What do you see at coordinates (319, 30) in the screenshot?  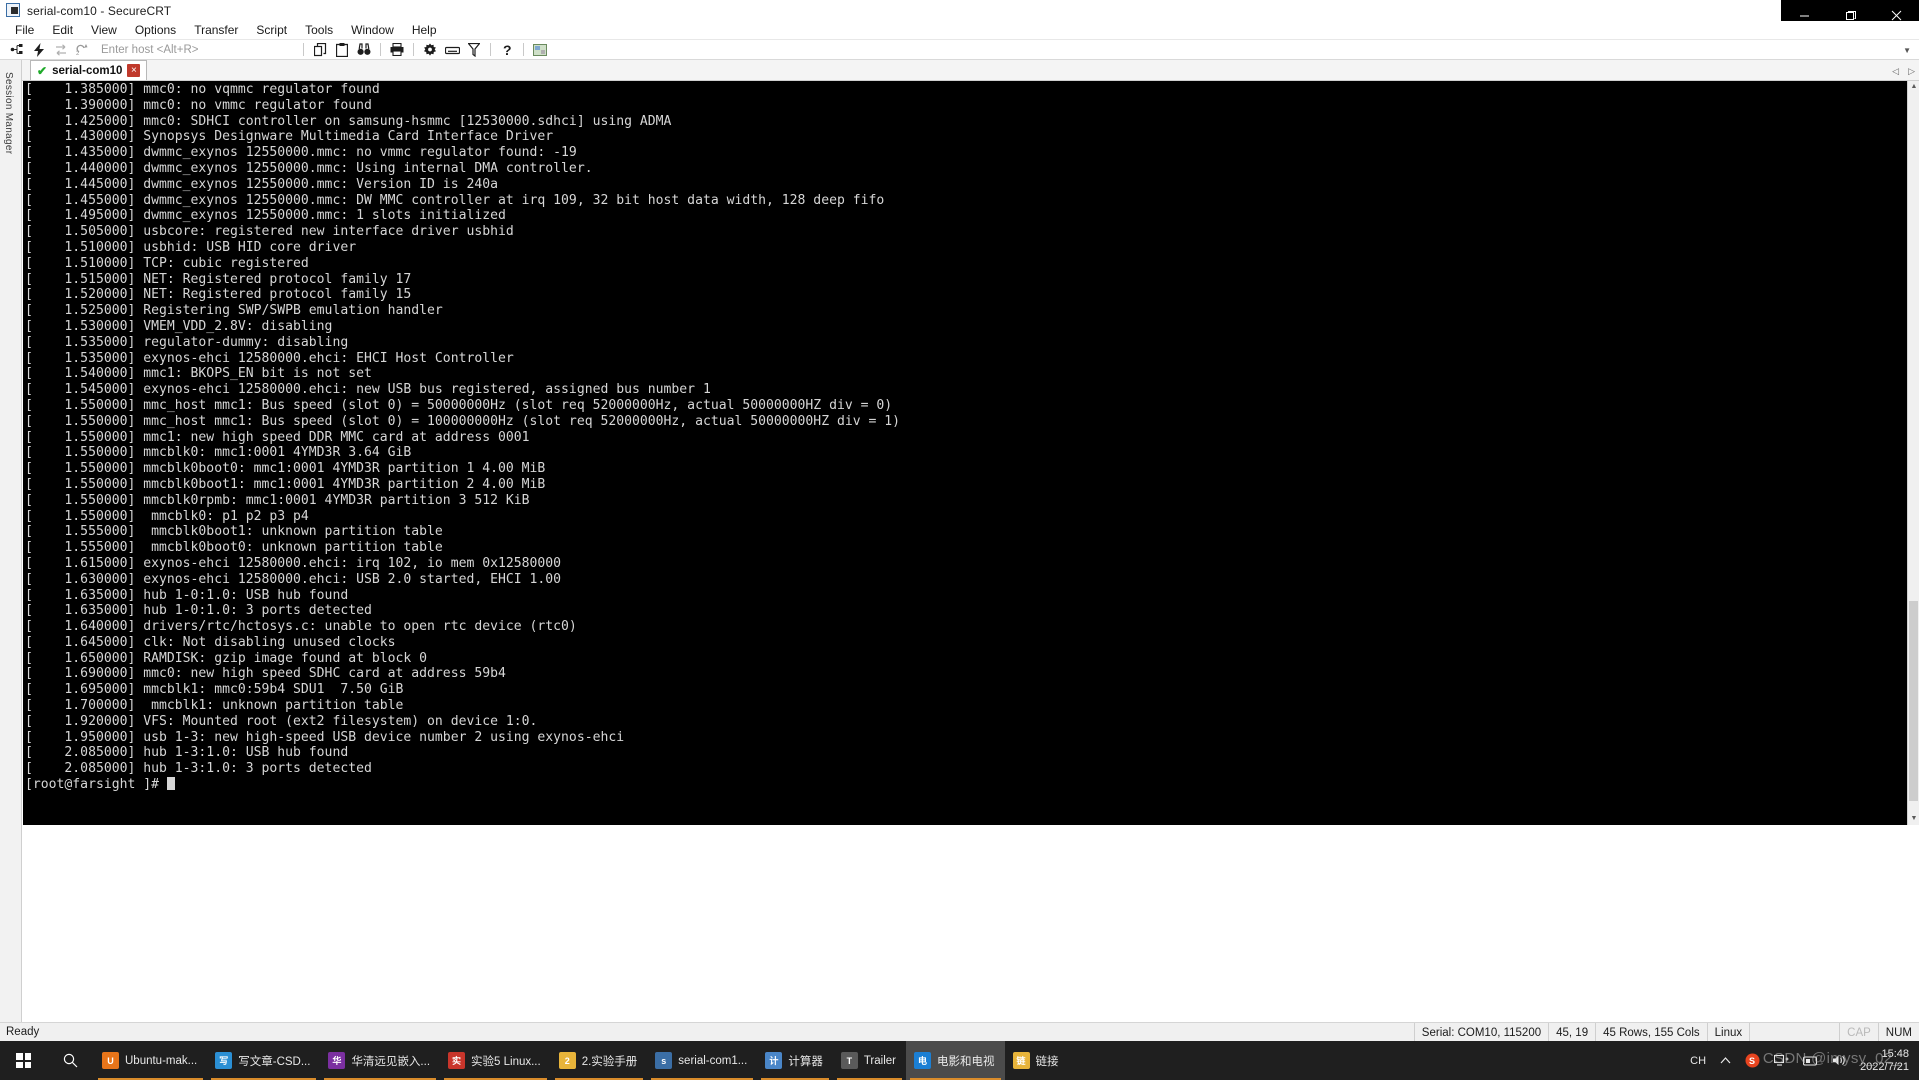 I see `menu-tools: Tools` at bounding box center [319, 30].